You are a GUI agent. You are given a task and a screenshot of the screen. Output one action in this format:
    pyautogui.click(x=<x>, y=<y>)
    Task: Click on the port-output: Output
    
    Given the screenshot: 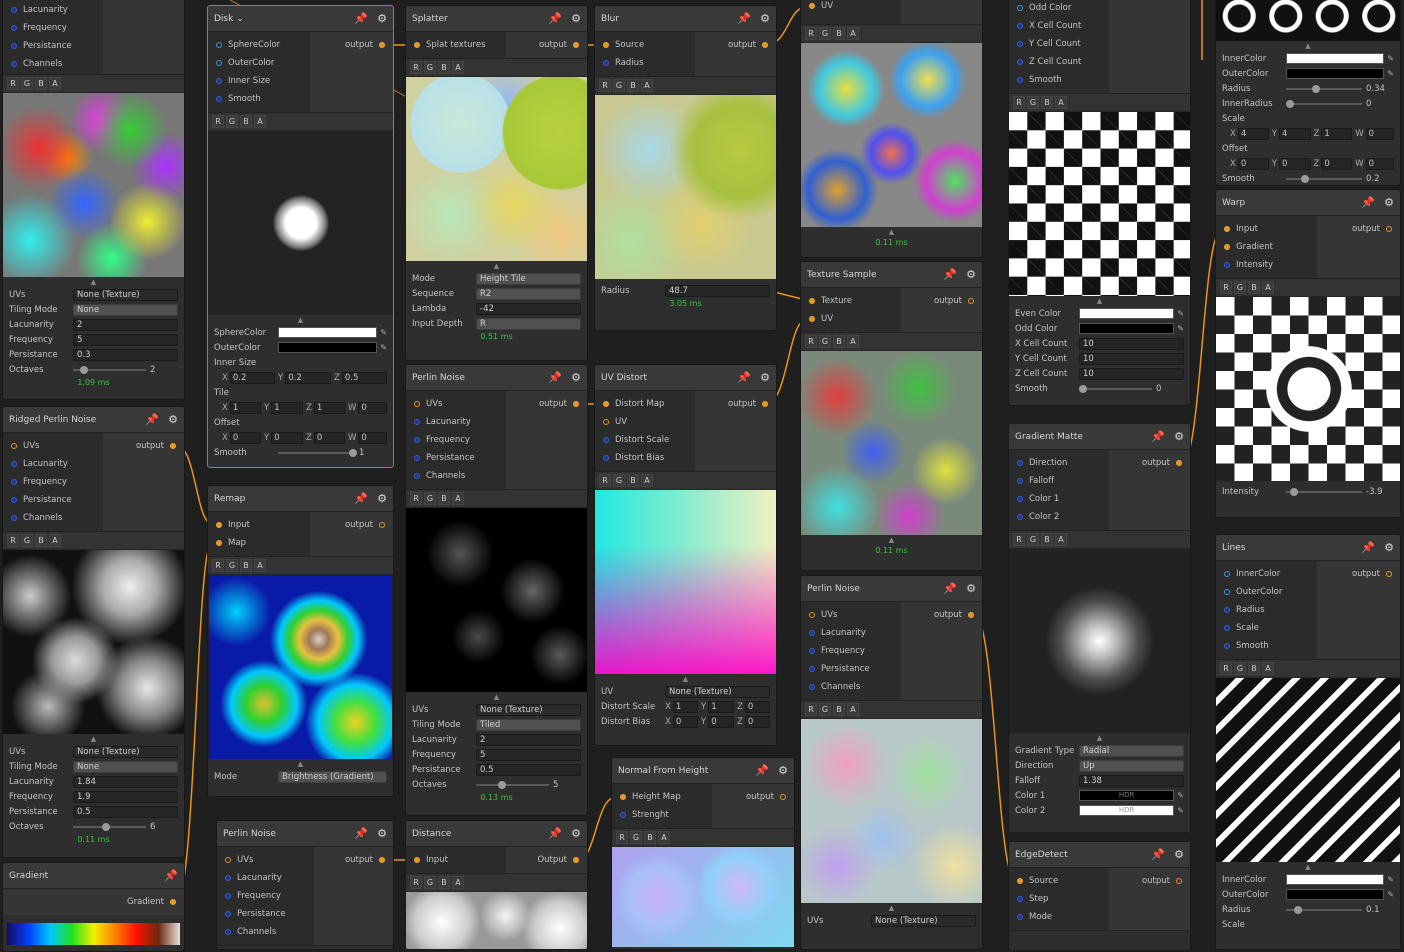 What is the action you would take?
    pyautogui.click(x=546, y=860)
    